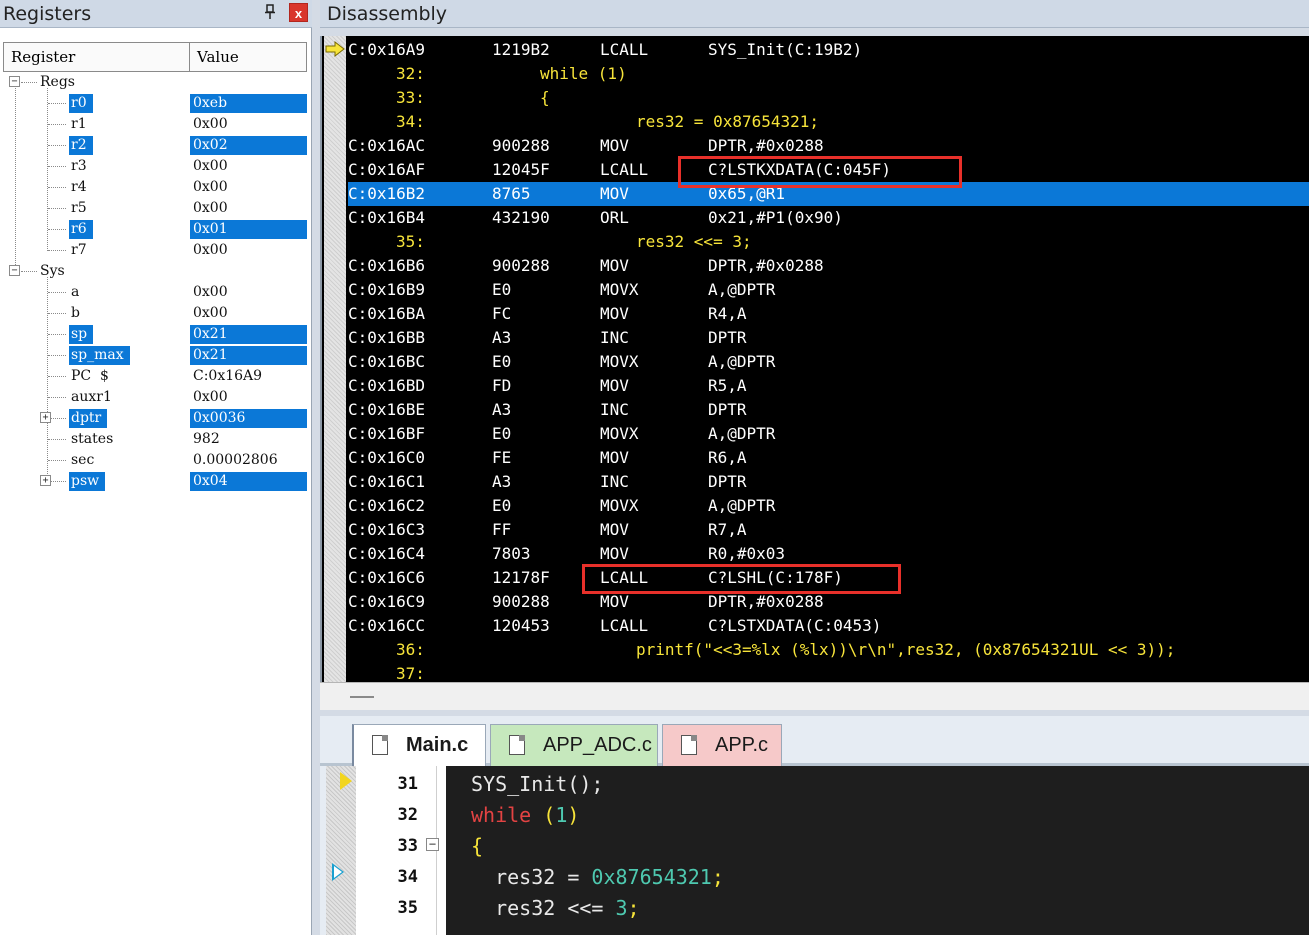 This screenshot has width=1309, height=935. What do you see at coordinates (817, 908) in the screenshot?
I see `code-line: 35 res32 <<= 3;` at bounding box center [817, 908].